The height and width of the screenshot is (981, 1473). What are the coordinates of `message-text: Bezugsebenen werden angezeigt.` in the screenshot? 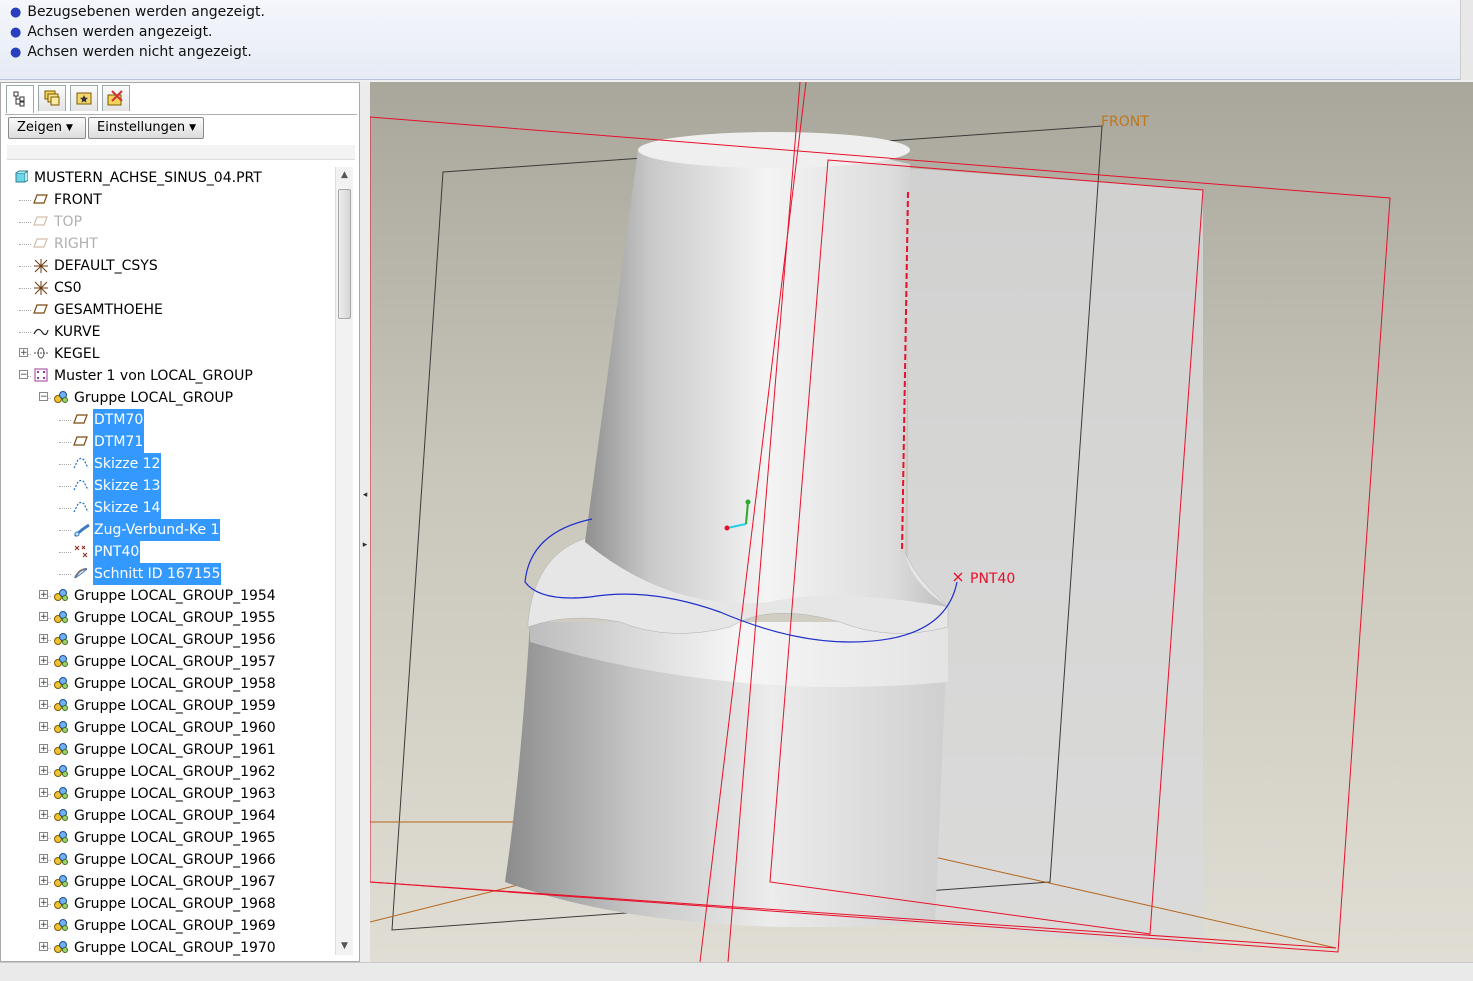 It's located at (146, 12).